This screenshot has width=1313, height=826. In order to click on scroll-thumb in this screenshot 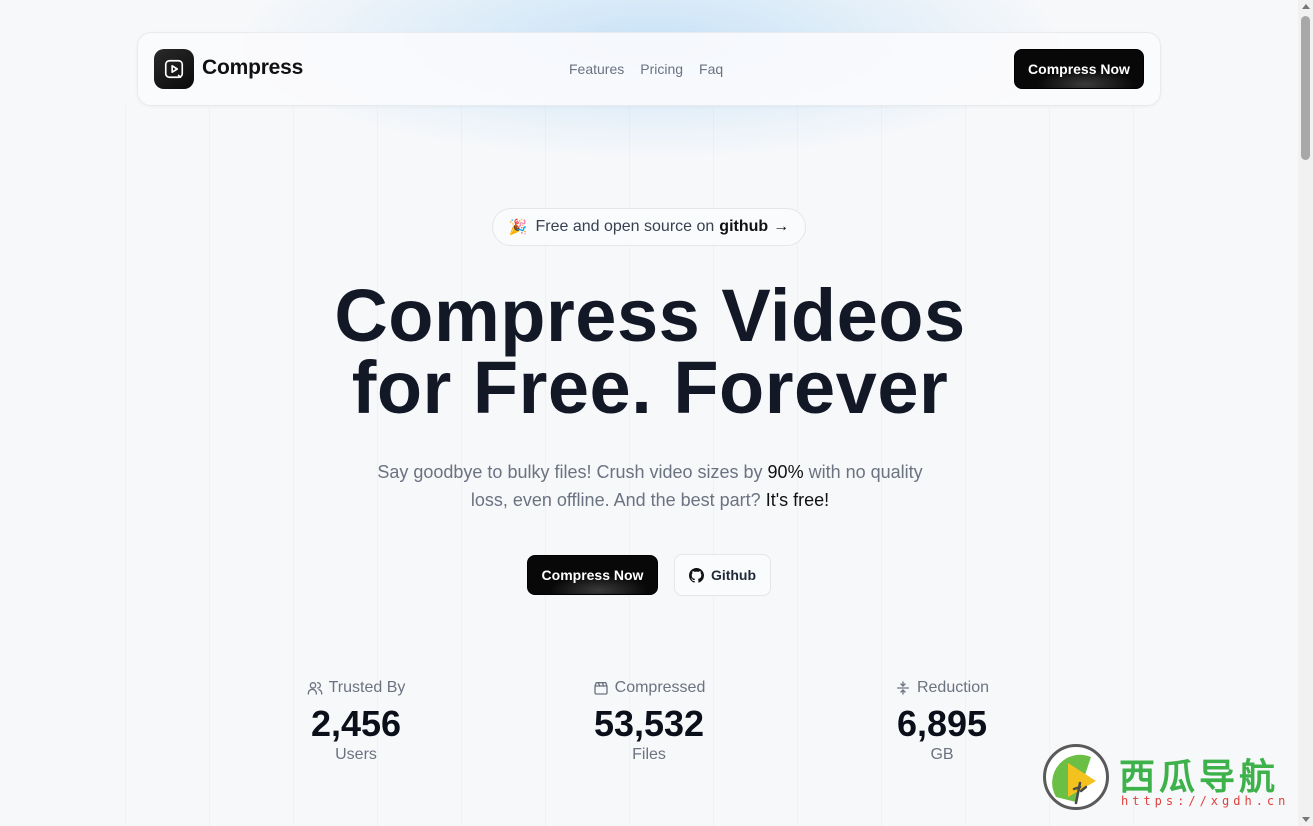, I will do `click(1305, 88)`.